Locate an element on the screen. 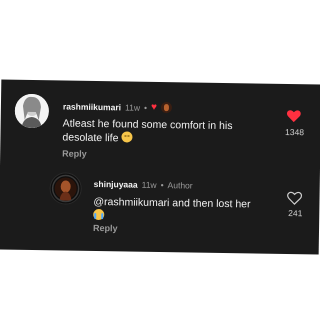  reply-author-avatar is located at coordinates (65, 188).